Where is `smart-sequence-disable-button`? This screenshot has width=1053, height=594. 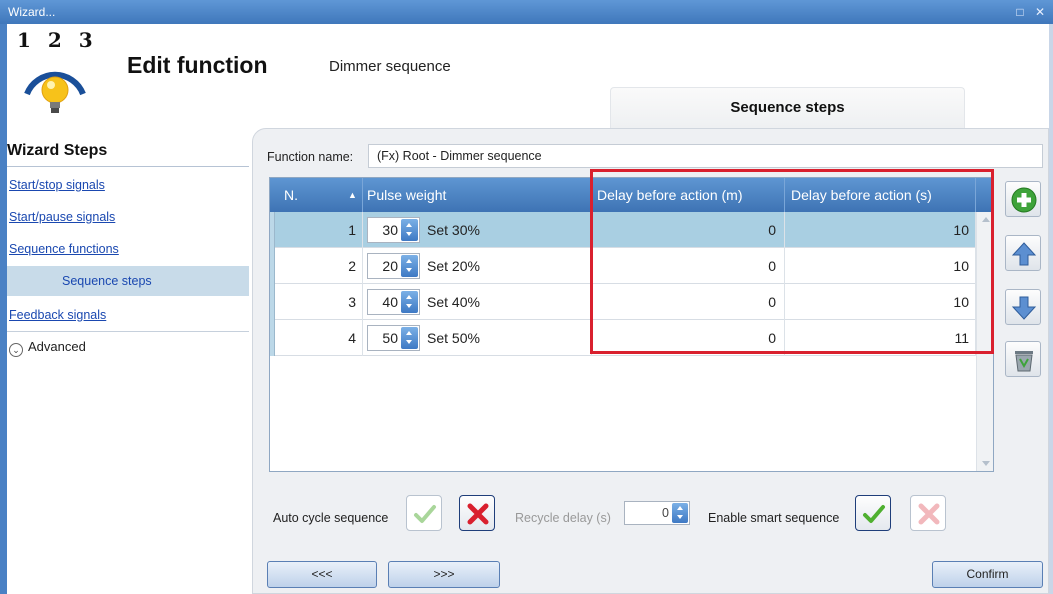 smart-sequence-disable-button is located at coordinates (928, 513).